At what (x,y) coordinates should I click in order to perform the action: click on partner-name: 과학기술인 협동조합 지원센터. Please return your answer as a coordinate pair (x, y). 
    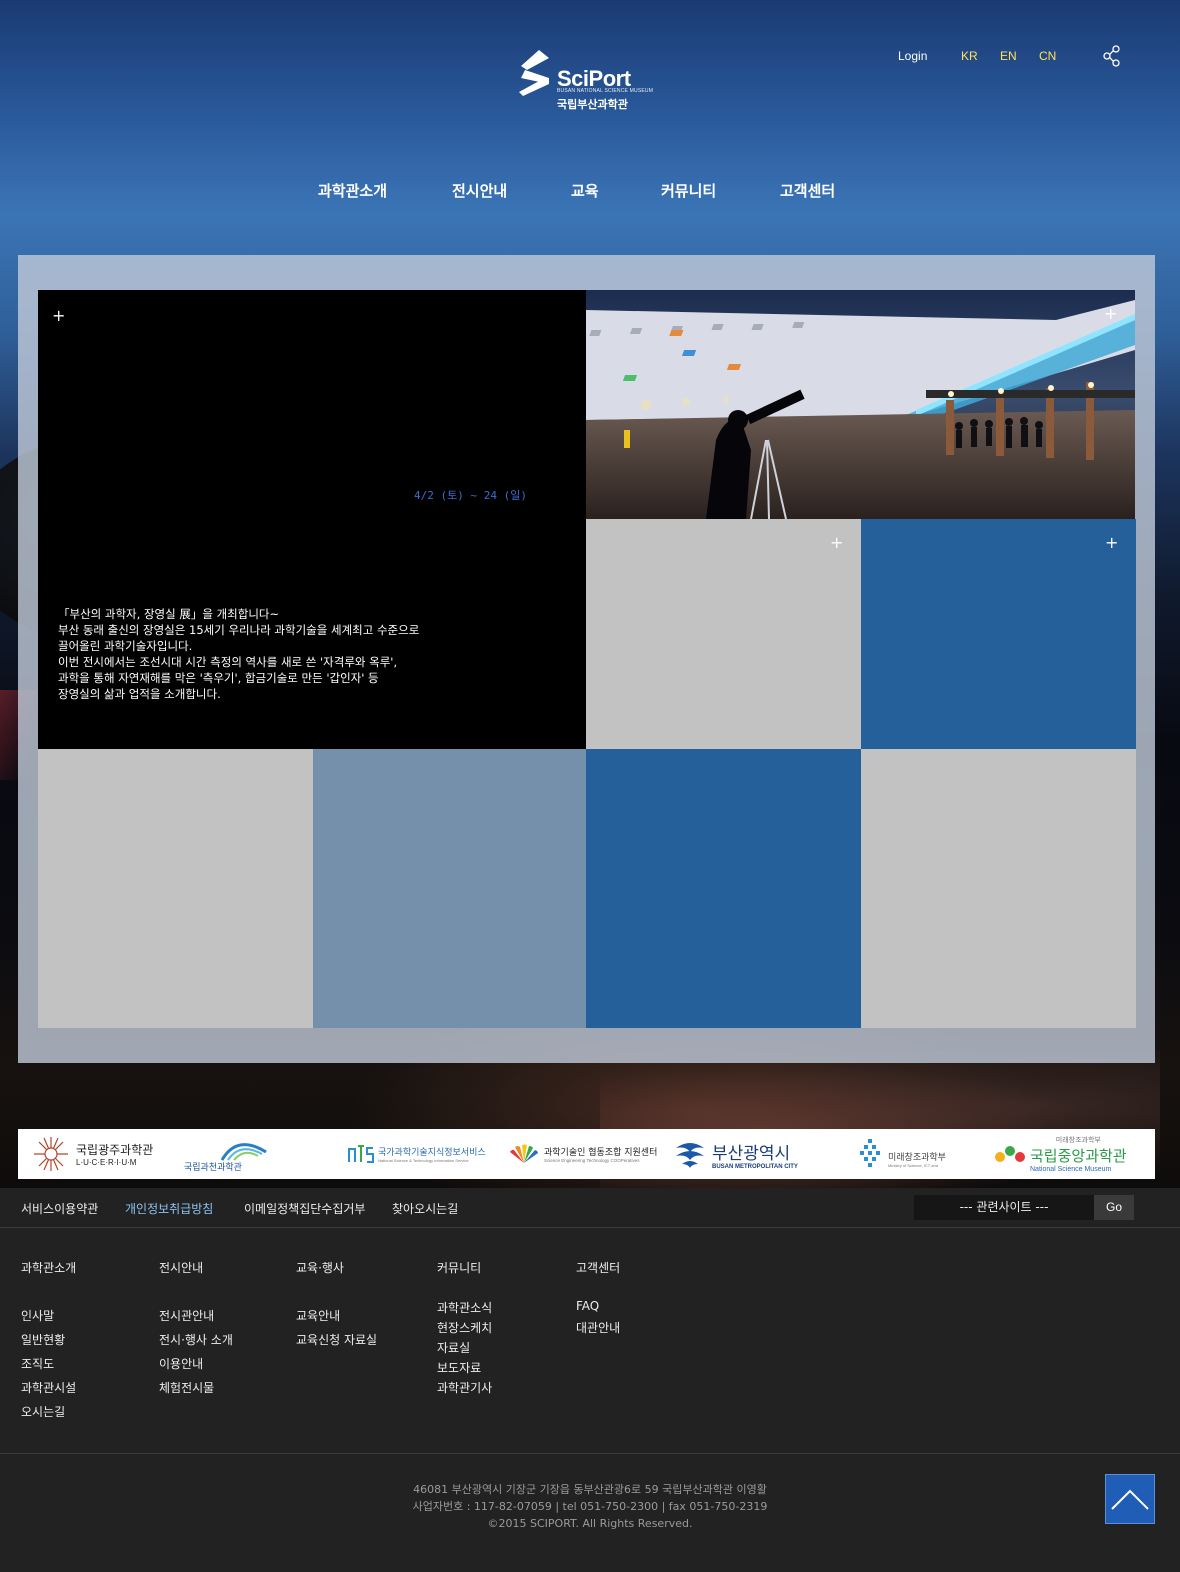
    Looking at the image, I should click on (601, 1153).